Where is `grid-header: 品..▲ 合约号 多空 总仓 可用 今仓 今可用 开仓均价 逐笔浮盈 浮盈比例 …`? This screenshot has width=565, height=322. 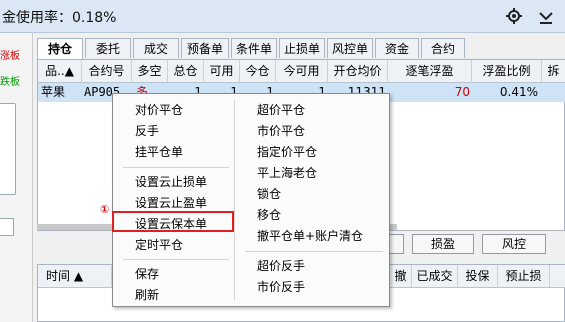 grid-header: 品..▲ 合约号 多空 总仓 可用 今仓 今可用 开仓均价 逐笔浮盈 浮盈比例 … is located at coordinates (301, 71).